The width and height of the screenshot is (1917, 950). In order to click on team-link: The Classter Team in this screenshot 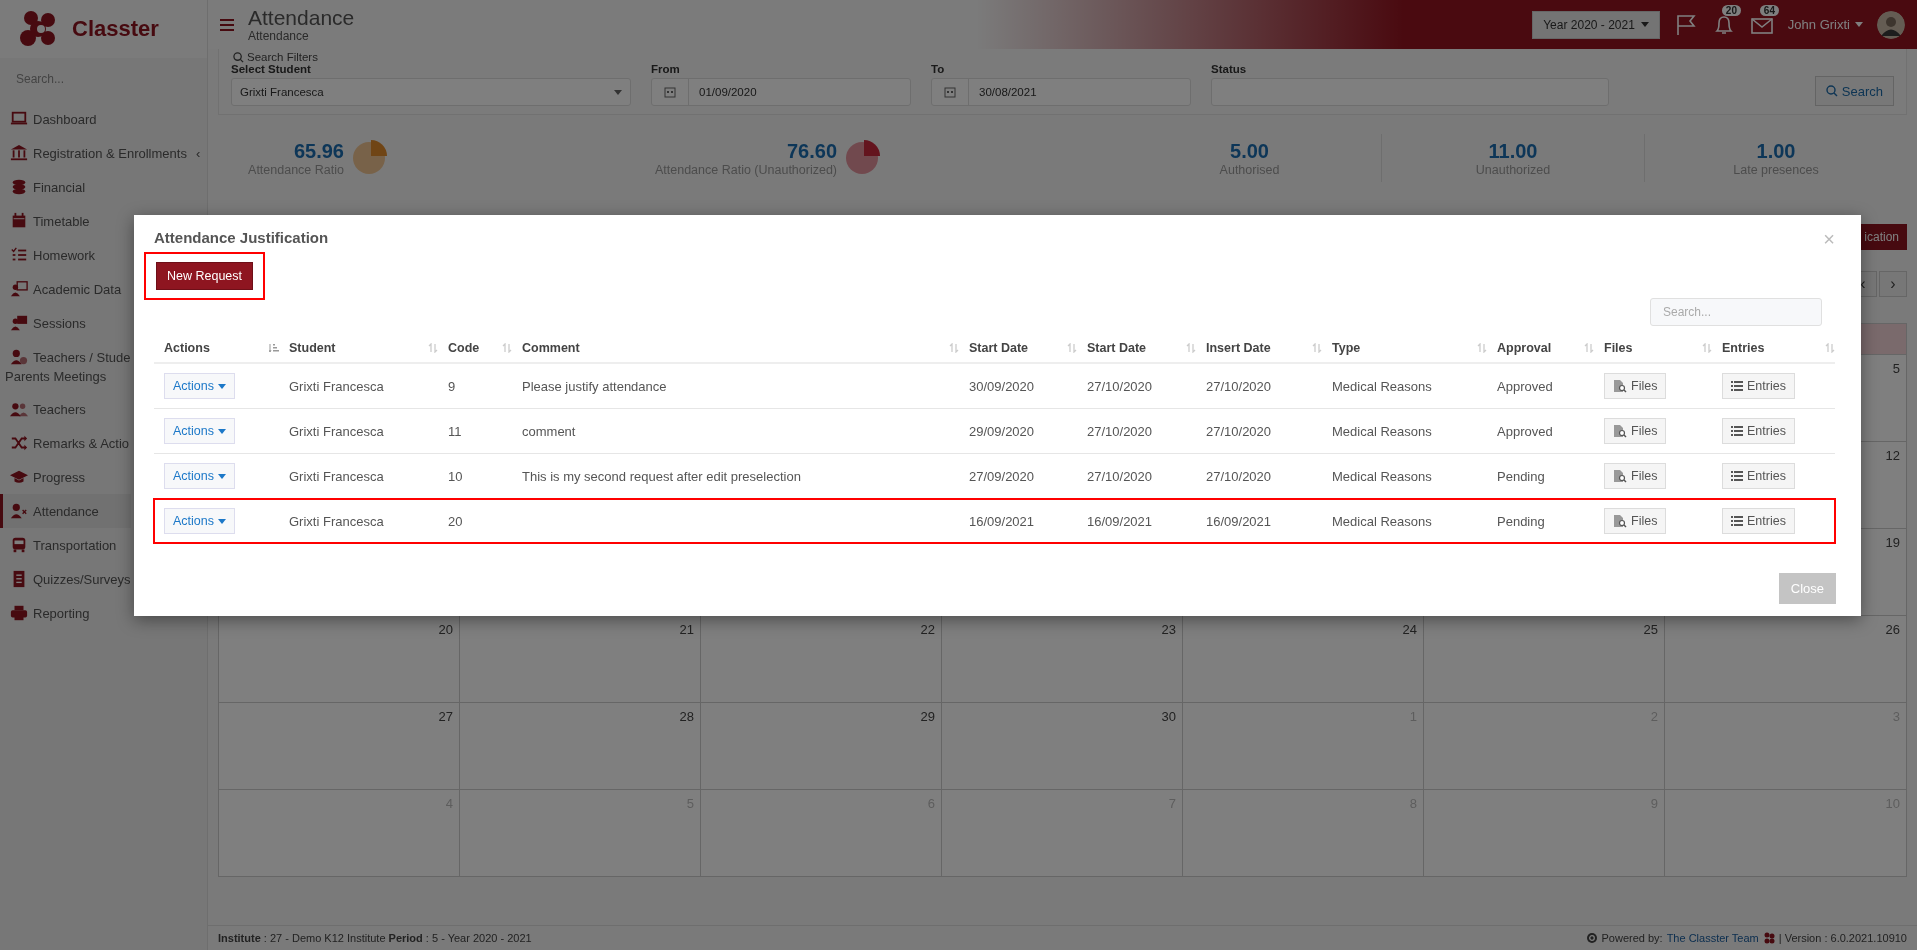, I will do `click(1712, 938)`.